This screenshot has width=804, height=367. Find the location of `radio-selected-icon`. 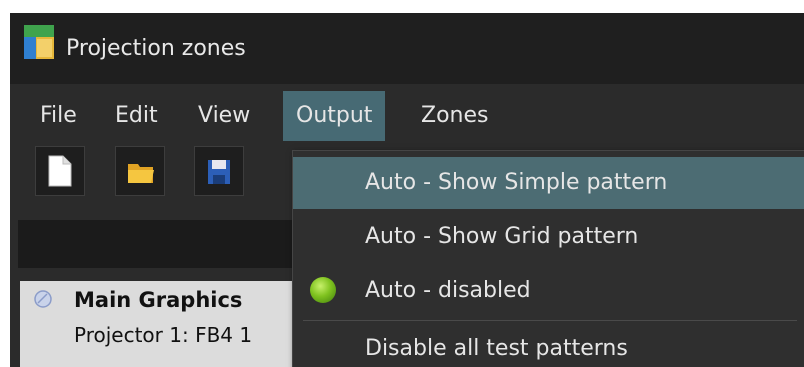

radio-selected-icon is located at coordinates (323, 290).